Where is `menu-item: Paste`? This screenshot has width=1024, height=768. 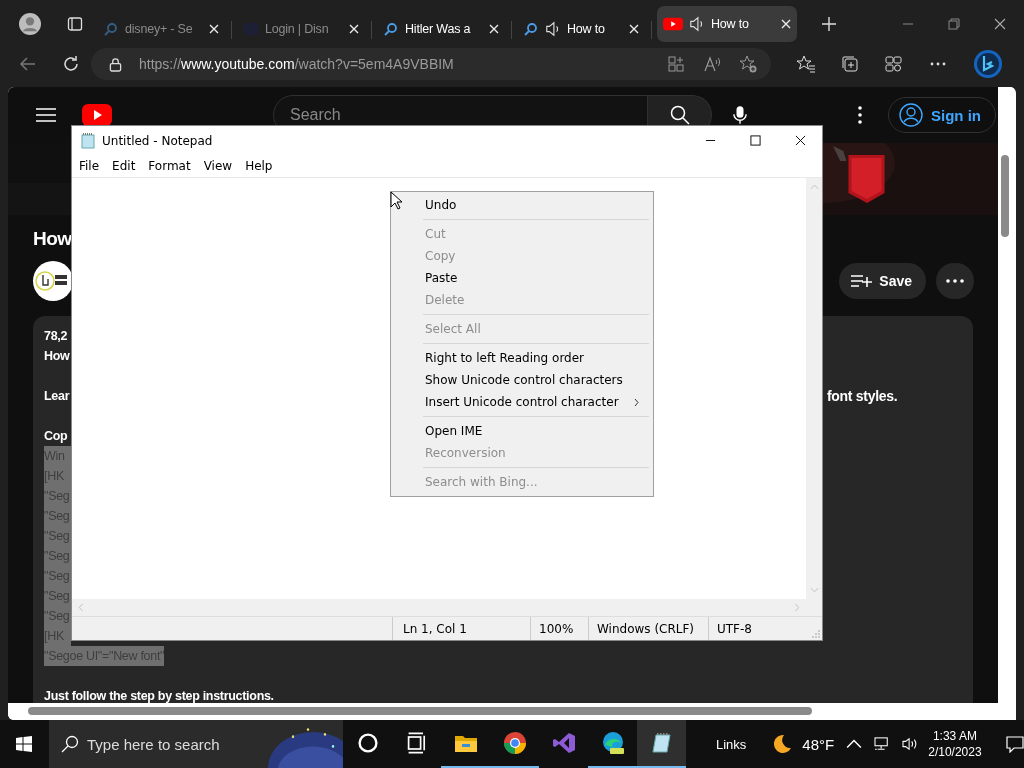 menu-item: Paste is located at coordinates (522, 278).